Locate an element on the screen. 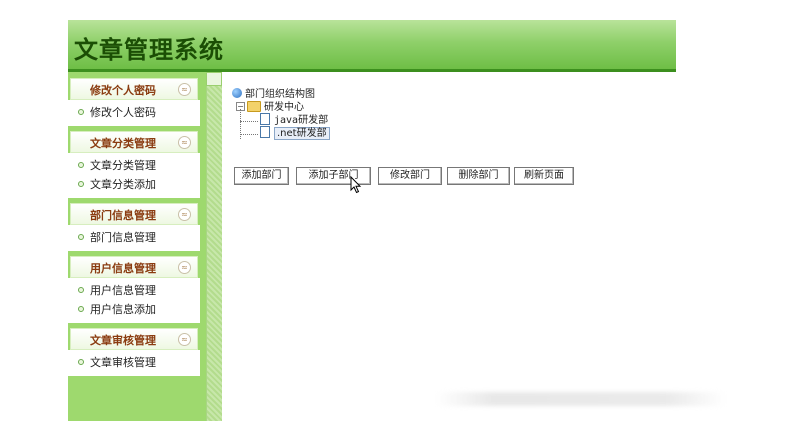 This screenshot has width=804, height=437. splitter-toggle is located at coordinates (214, 79).